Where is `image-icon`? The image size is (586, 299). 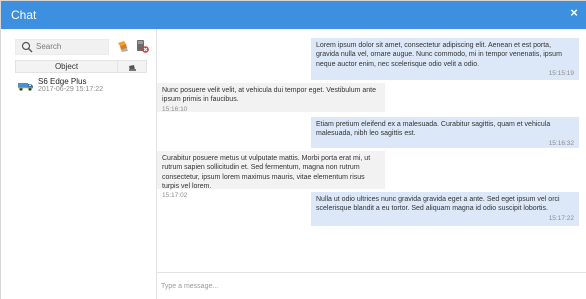
image-icon is located at coordinates (132, 68).